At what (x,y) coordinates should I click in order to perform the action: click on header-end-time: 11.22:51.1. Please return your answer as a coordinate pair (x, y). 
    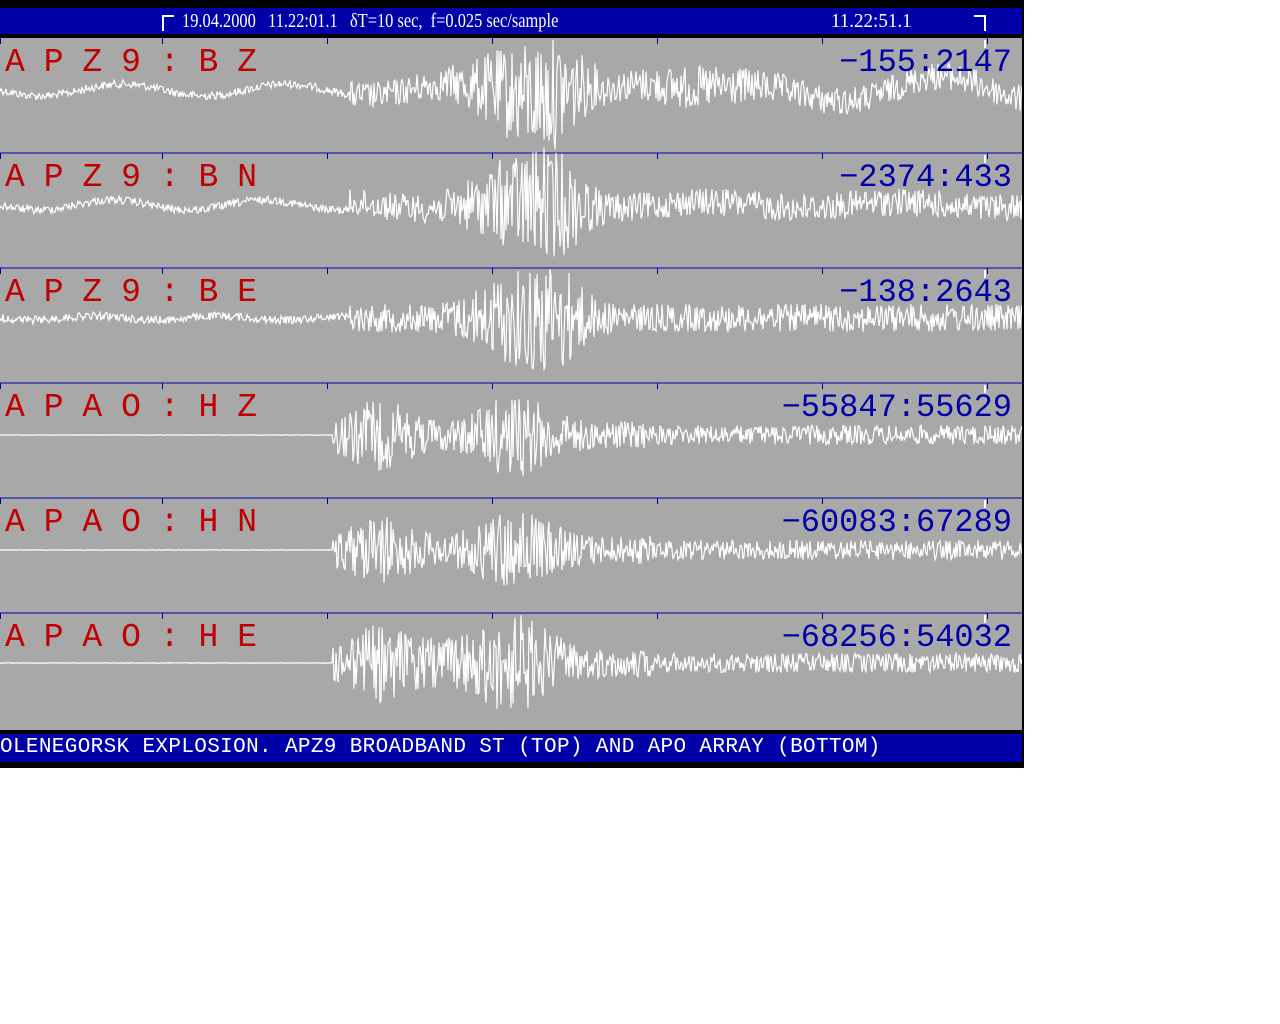
    Looking at the image, I should click on (871, 21).